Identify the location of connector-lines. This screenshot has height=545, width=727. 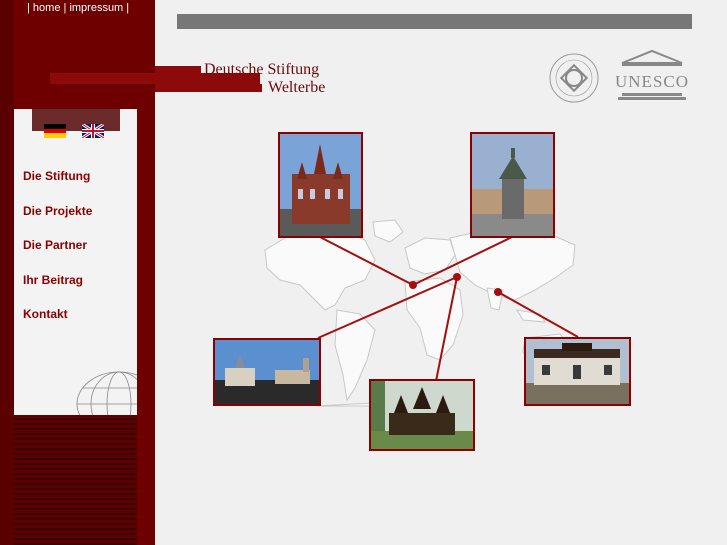
(448, 309).